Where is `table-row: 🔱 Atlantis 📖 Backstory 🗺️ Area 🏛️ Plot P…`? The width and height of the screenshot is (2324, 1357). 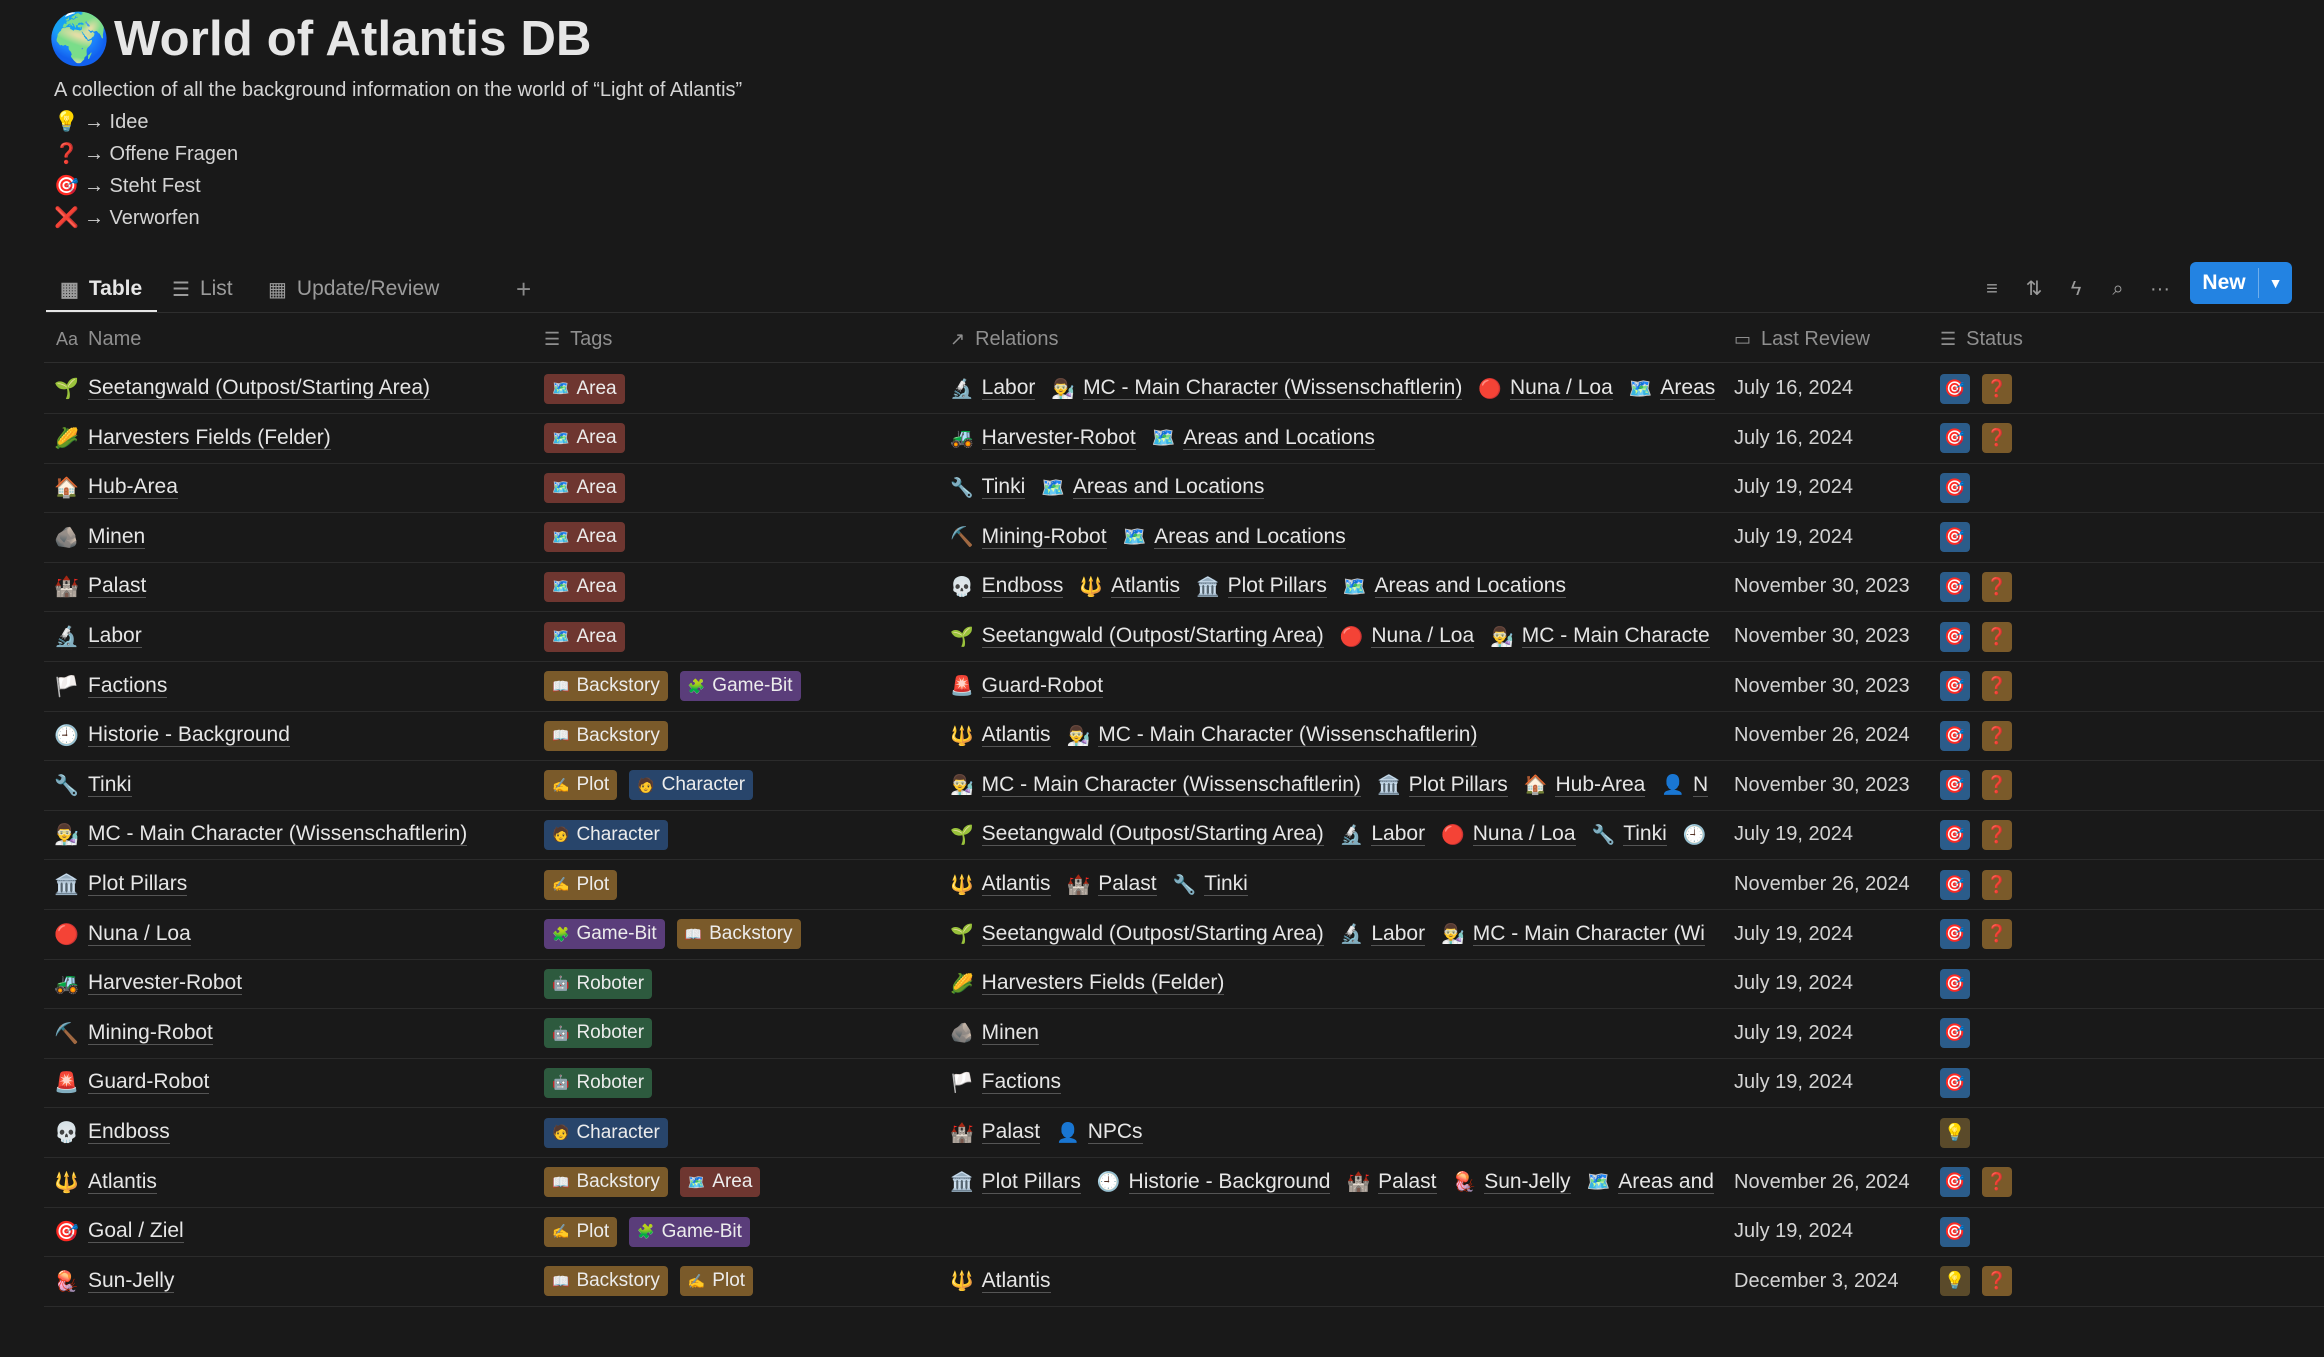 table-row: 🔱 Atlantis 📖 Backstory 🗺️ Area 🏛️ Plot P… is located at coordinates (1184, 1183).